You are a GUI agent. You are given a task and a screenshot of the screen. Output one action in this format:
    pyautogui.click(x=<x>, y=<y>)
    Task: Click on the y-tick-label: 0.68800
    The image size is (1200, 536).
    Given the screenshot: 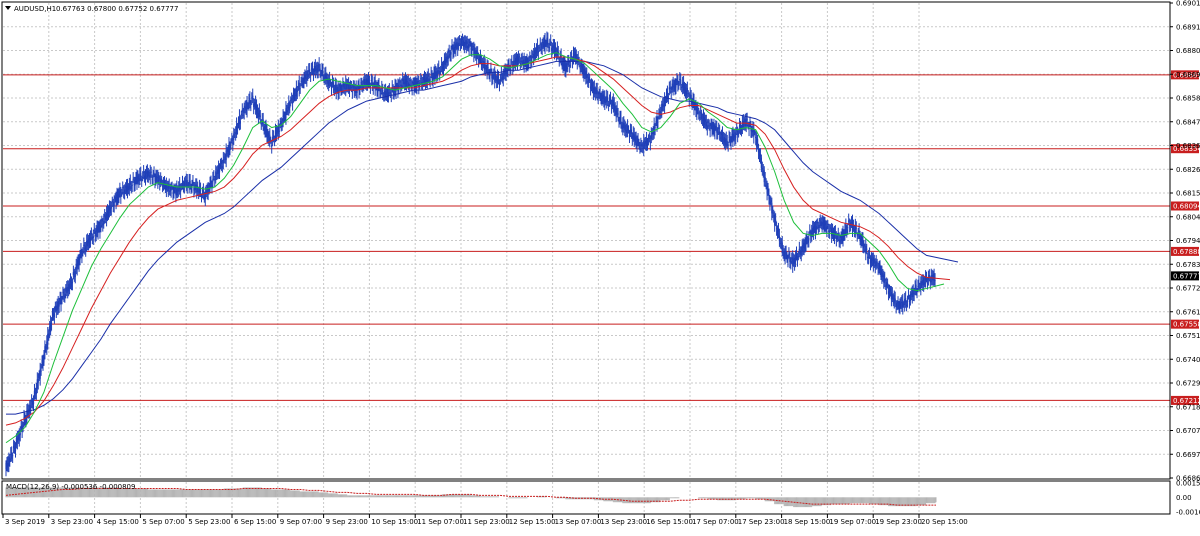 What is the action you would take?
    pyautogui.click(x=1188, y=51)
    